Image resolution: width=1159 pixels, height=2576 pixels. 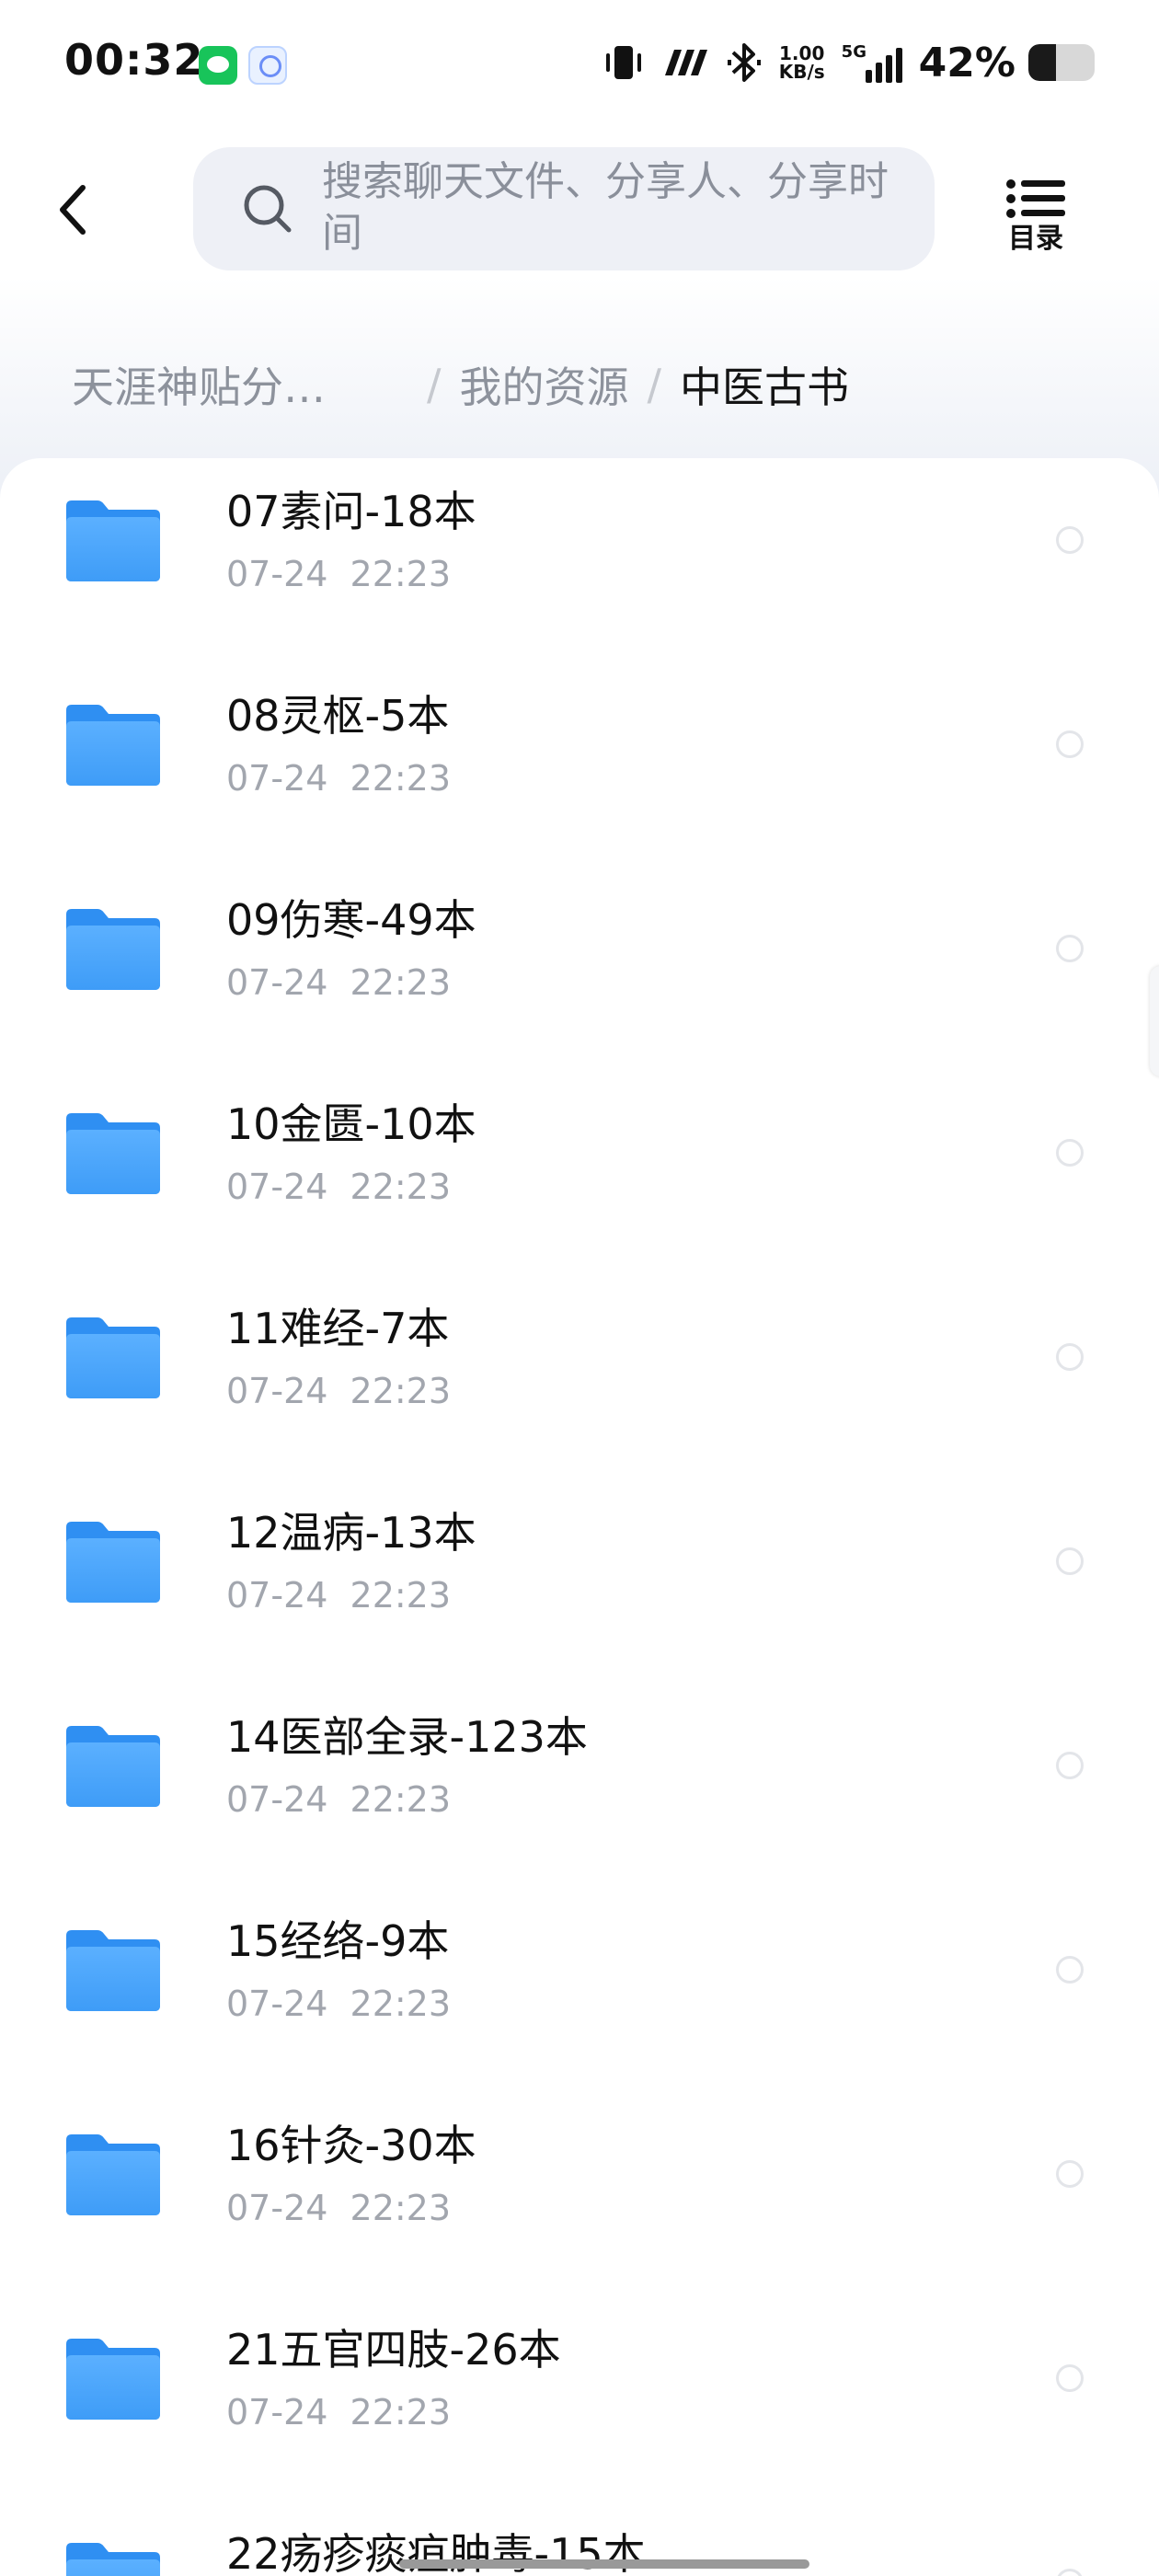 What do you see at coordinates (134, 60) in the screenshot?
I see `status-time: 00:32` at bounding box center [134, 60].